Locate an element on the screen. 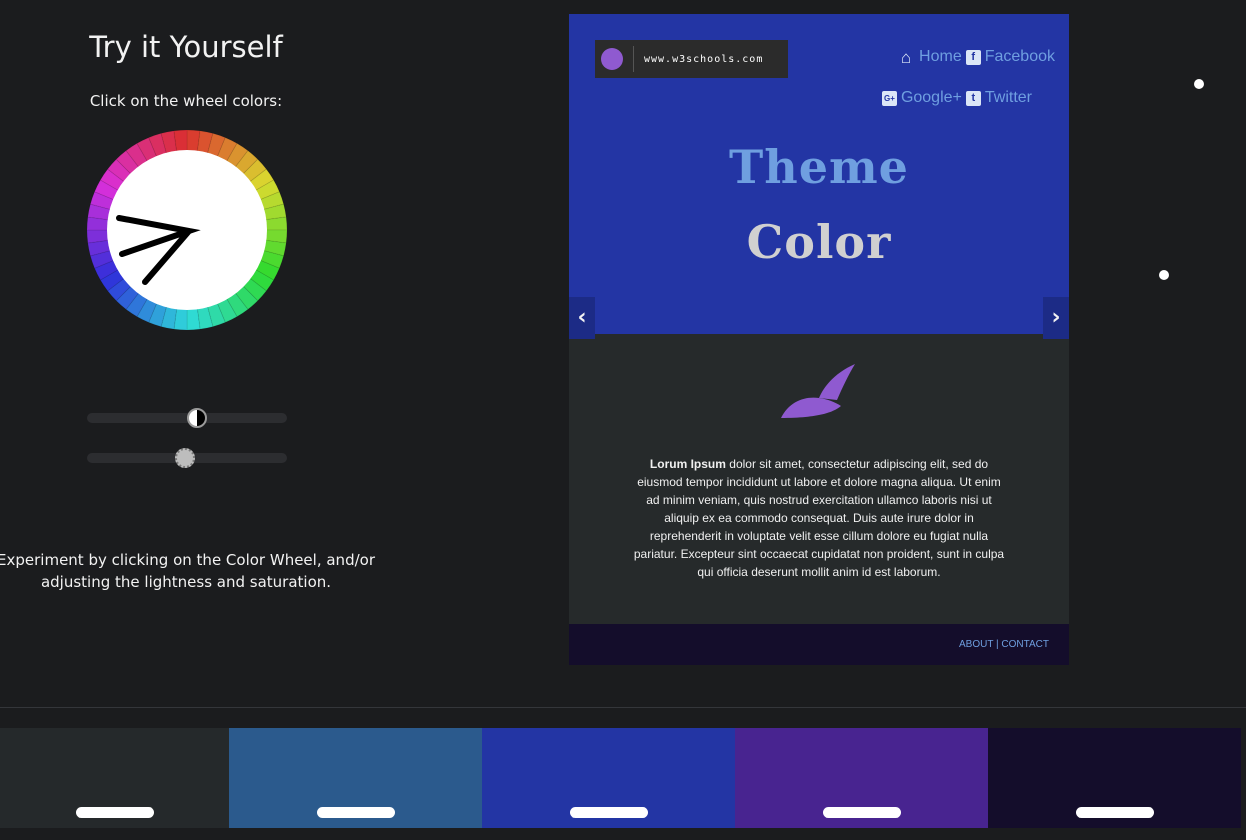 Image resolution: width=1246 pixels, height=840 pixels. nav-facebook-label: Facebook is located at coordinates (1019, 56).